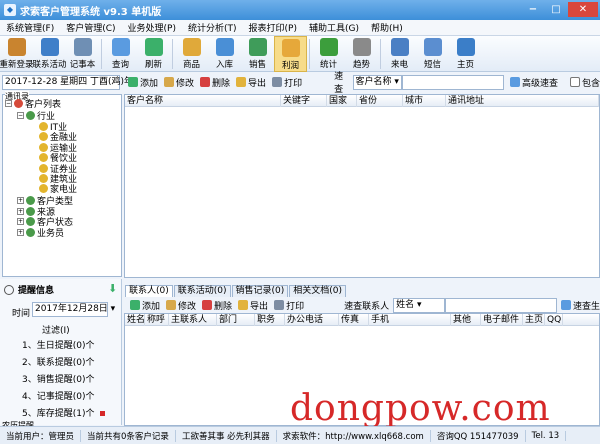 Image resolution: width=600 pixels, height=444 pixels. Describe the element at coordinates (191, 47) in the screenshot. I see `product-icon` at that location.